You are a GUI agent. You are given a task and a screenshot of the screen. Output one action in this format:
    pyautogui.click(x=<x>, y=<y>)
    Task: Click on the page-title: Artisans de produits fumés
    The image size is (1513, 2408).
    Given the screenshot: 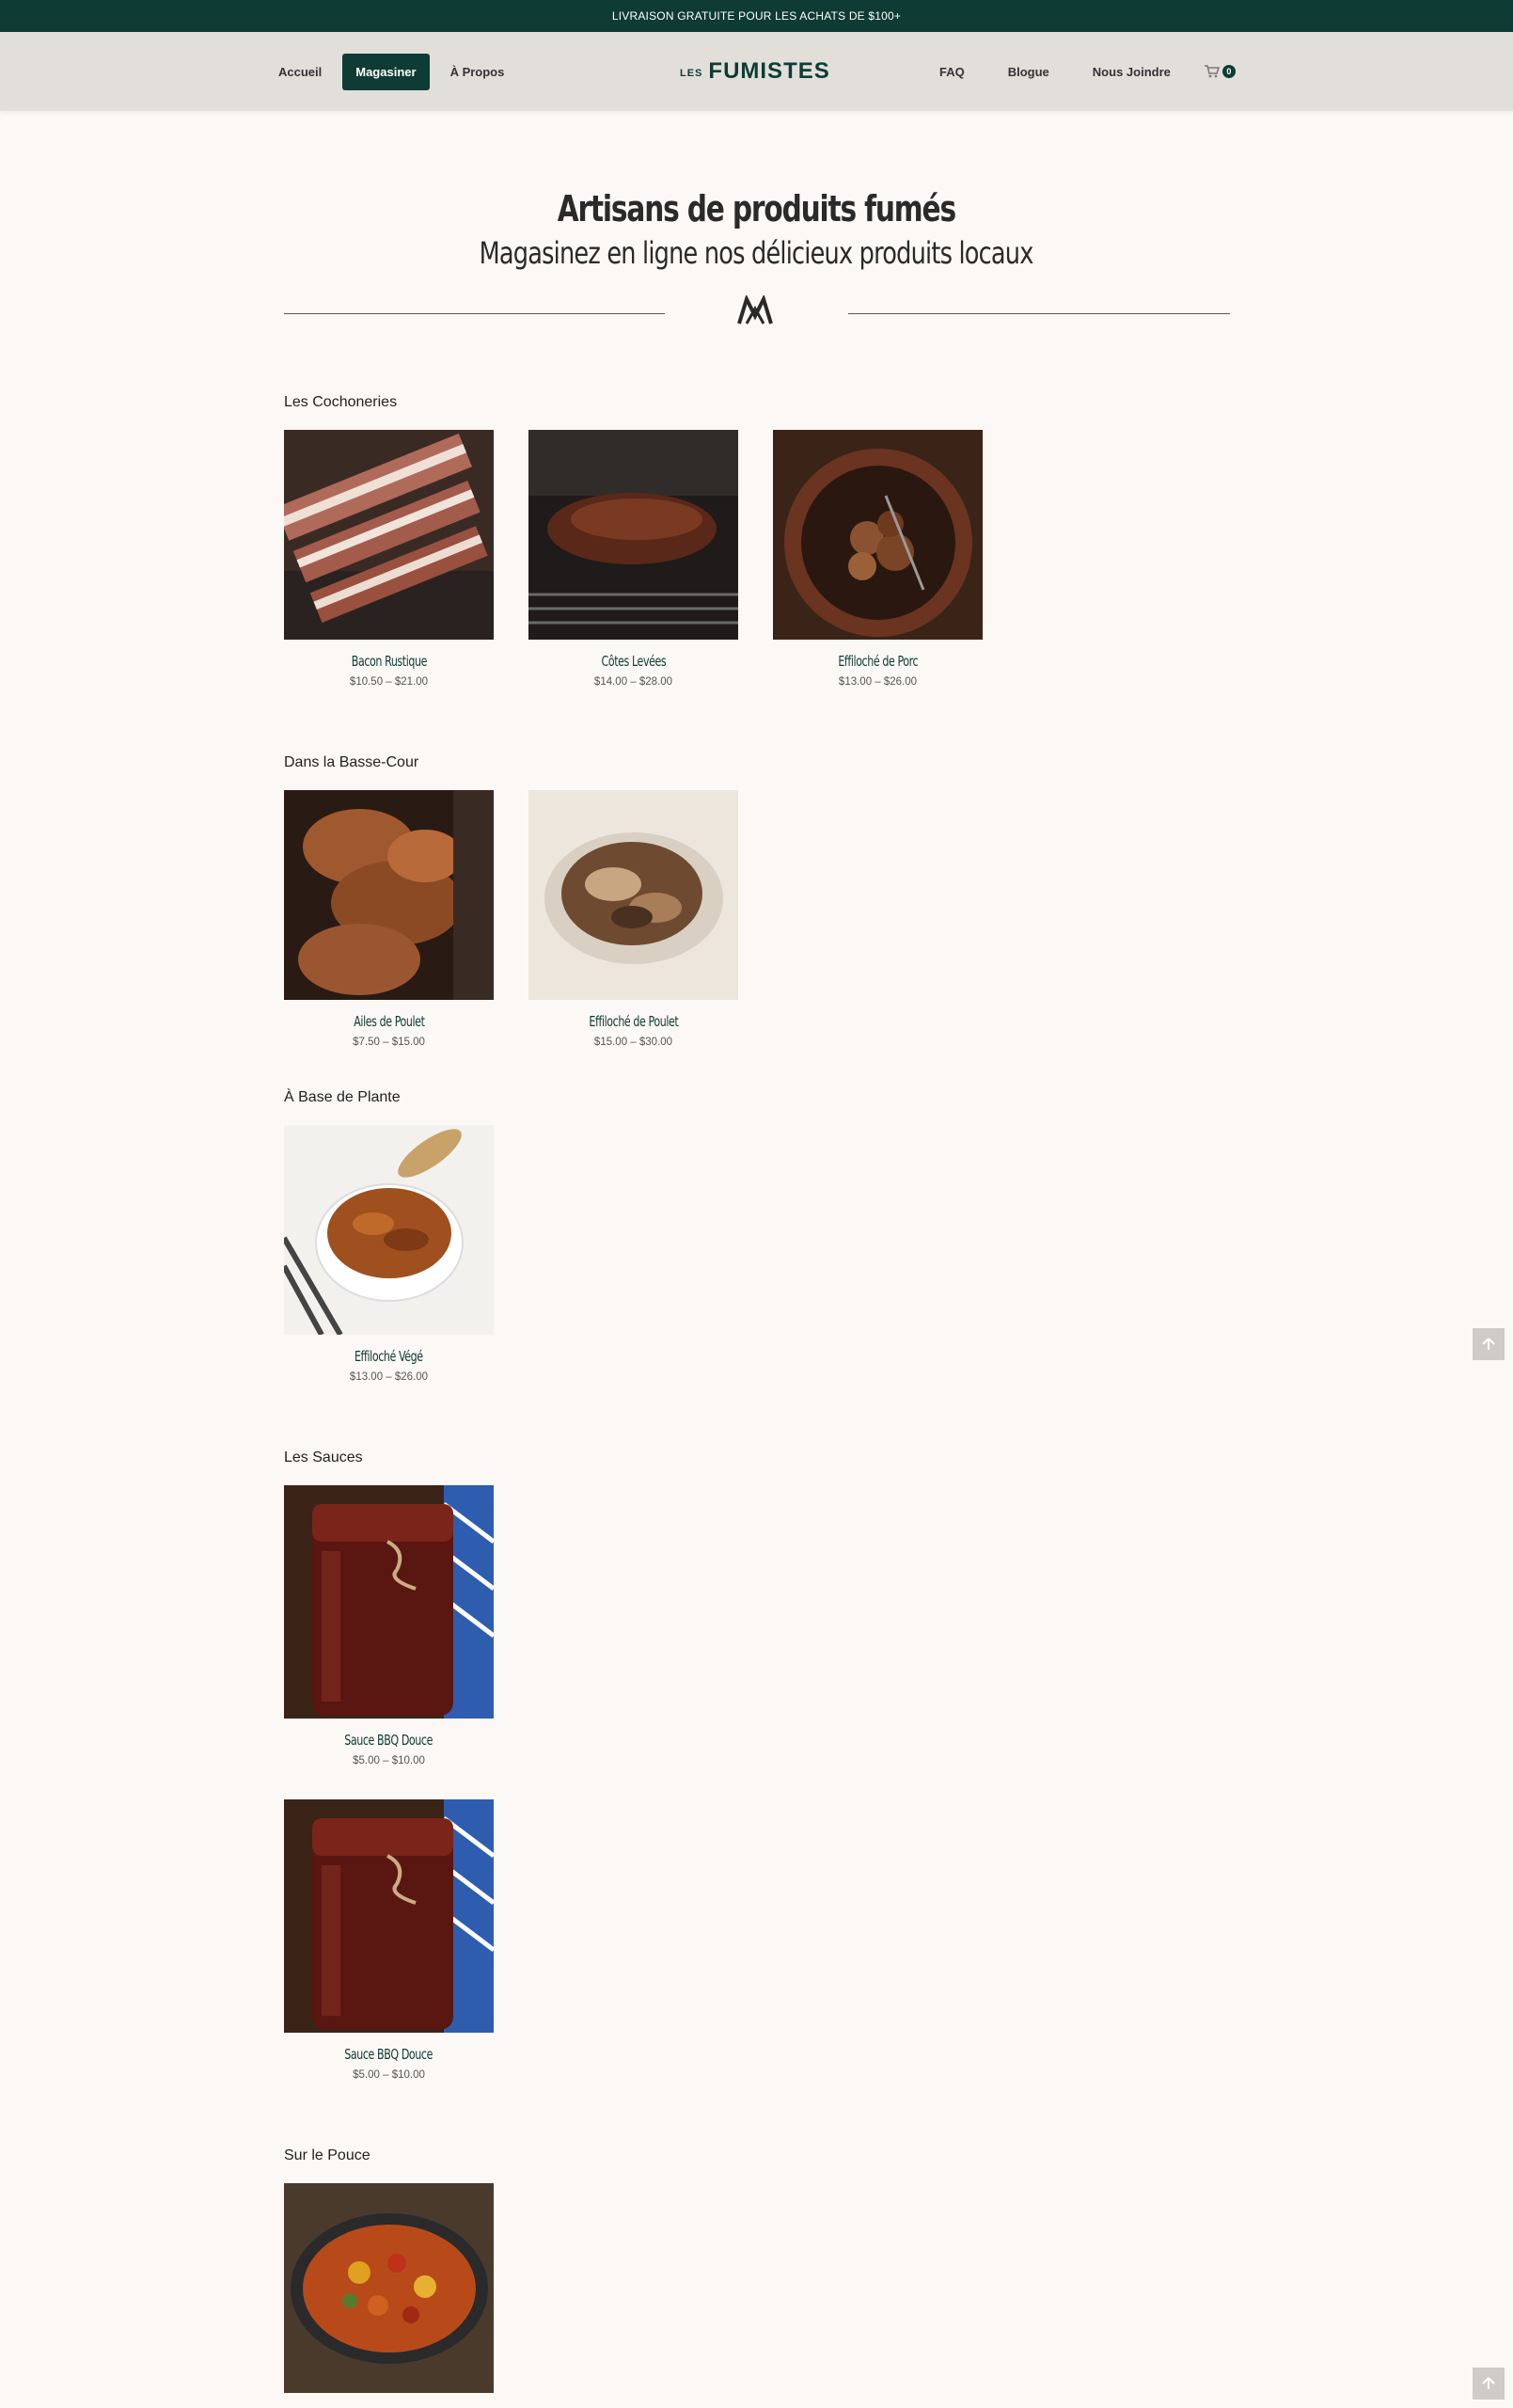 What is the action you would take?
    pyautogui.click(x=756, y=209)
    